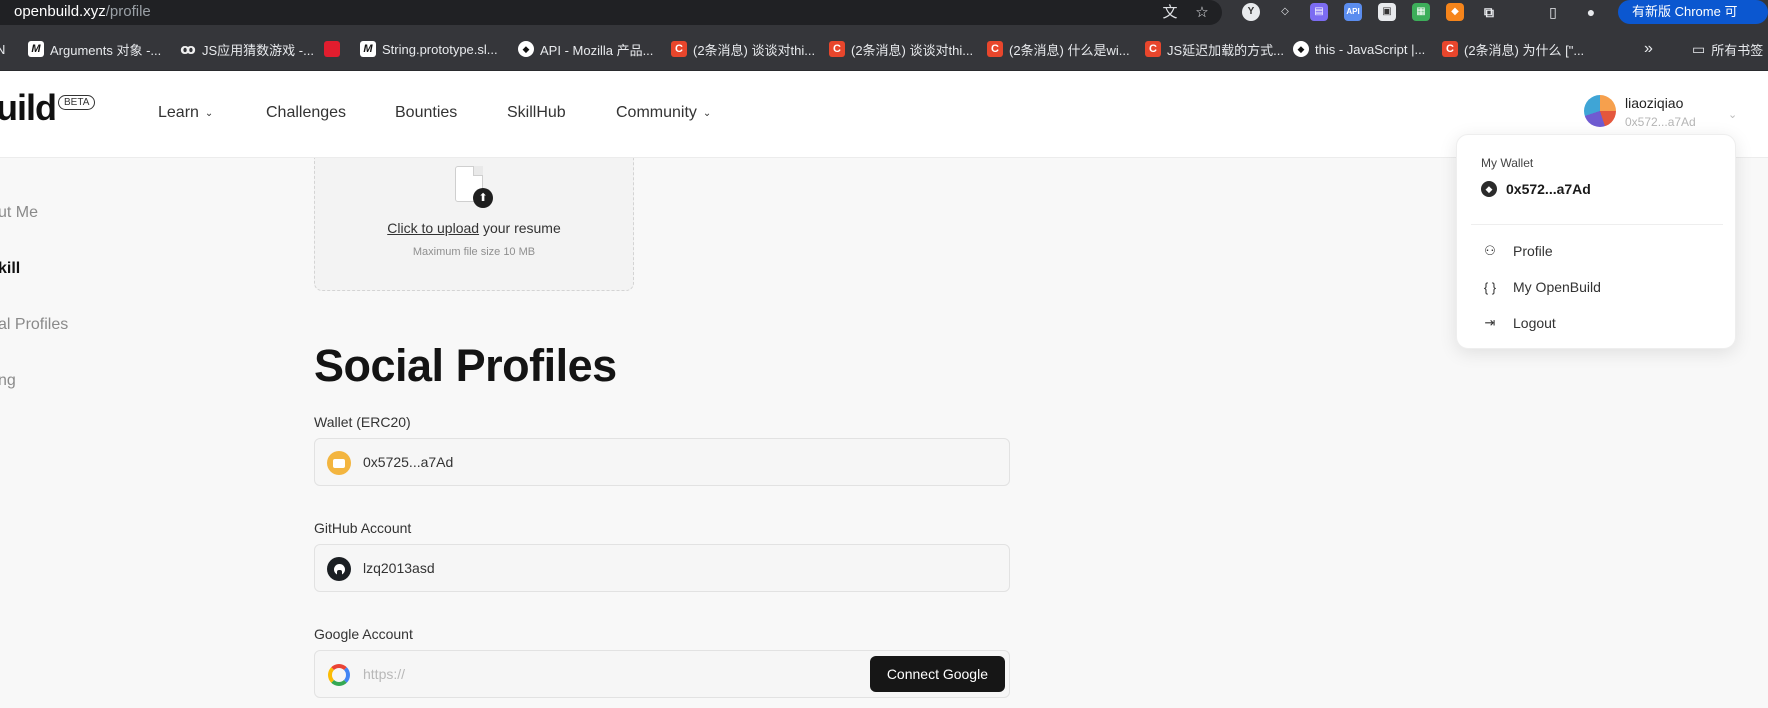  What do you see at coordinates (1490, 322) in the screenshot?
I see `logout-icon: ⇥` at bounding box center [1490, 322].